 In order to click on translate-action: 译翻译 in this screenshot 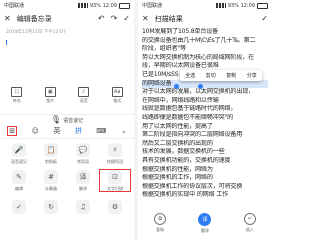, I will do `click(205, 223)`.